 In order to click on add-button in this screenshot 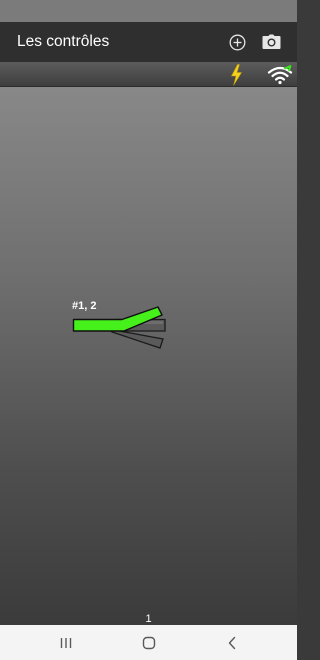, I will do `click(237, 42)`.